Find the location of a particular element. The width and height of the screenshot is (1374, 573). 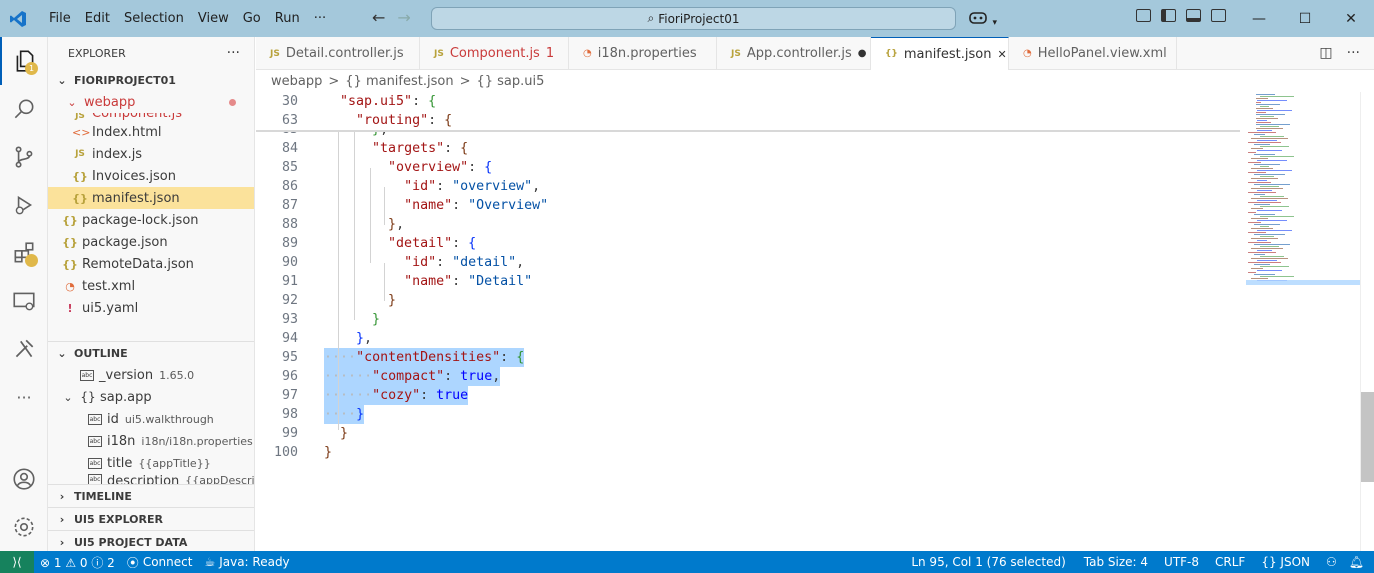

menu-go: Go is located at coordinates (252, 18).